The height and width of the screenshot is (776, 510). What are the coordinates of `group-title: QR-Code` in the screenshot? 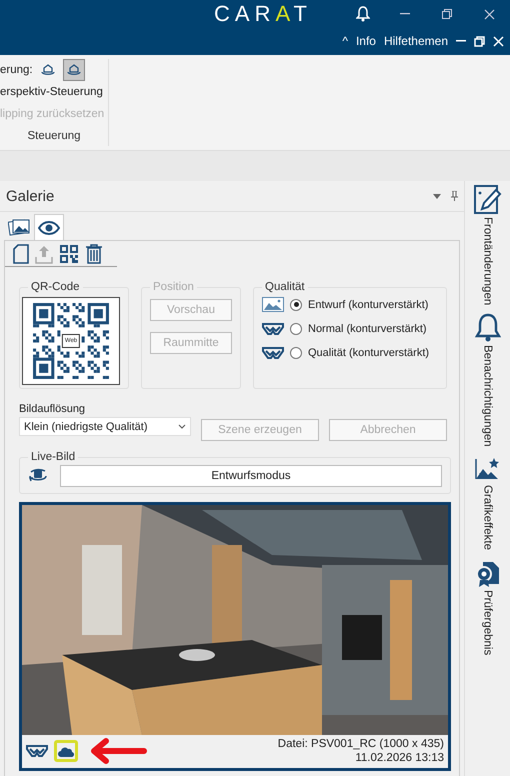 It's located at (55, 287).